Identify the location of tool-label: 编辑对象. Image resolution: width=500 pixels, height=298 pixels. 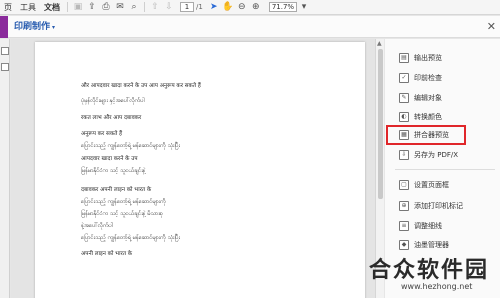
(428, 98).